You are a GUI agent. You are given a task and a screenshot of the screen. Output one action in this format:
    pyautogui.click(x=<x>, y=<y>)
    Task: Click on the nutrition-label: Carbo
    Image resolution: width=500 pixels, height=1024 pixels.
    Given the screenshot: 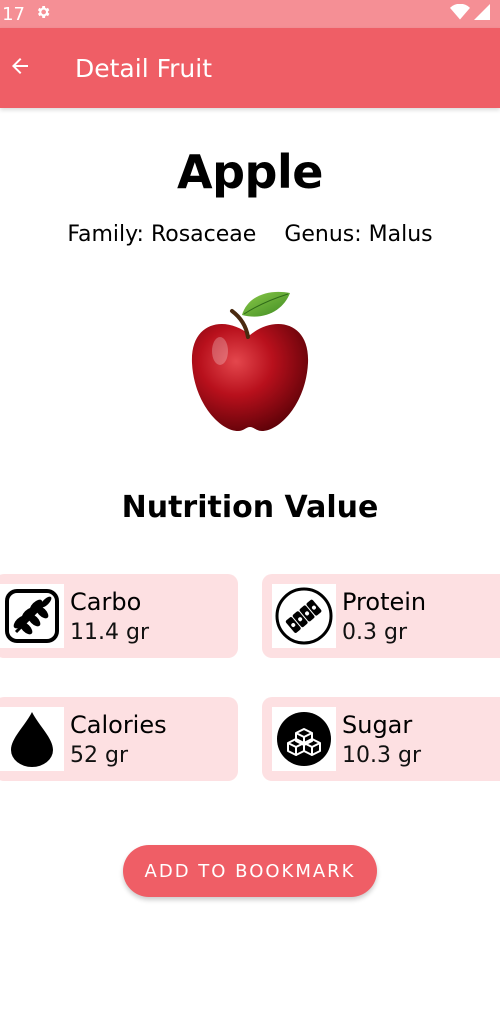 What is the action you would take?
    pyautogui.click(x=106, y=601)
    